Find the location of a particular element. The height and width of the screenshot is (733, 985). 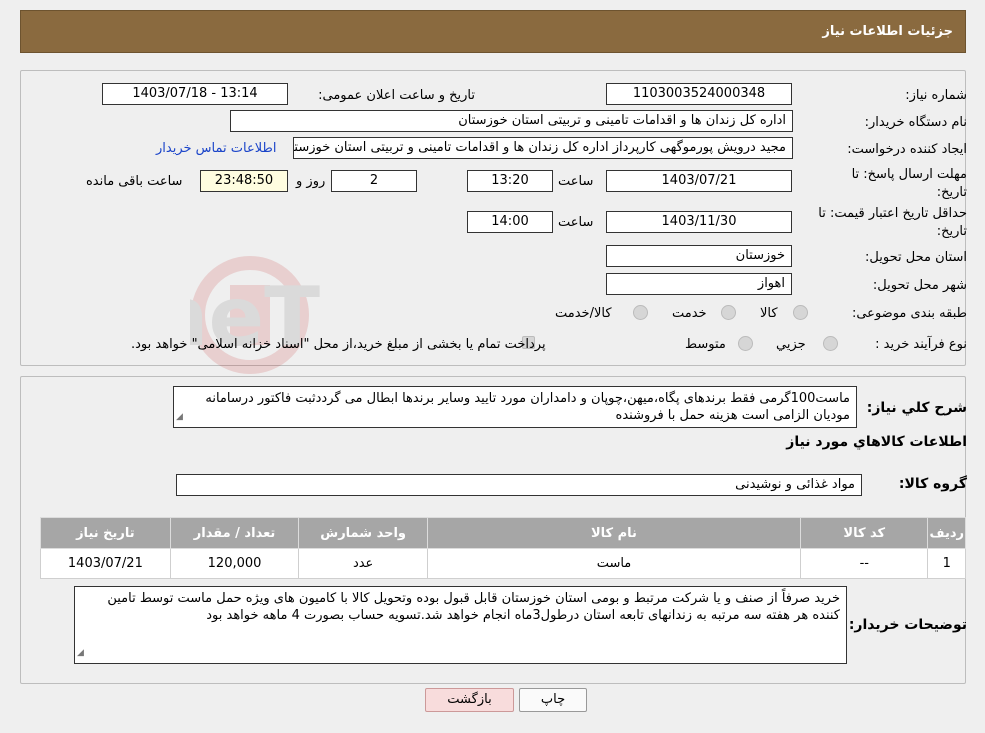

announce-datetime-value: 1403/07/18 - 13:14 is located at coordinates (195, 93).